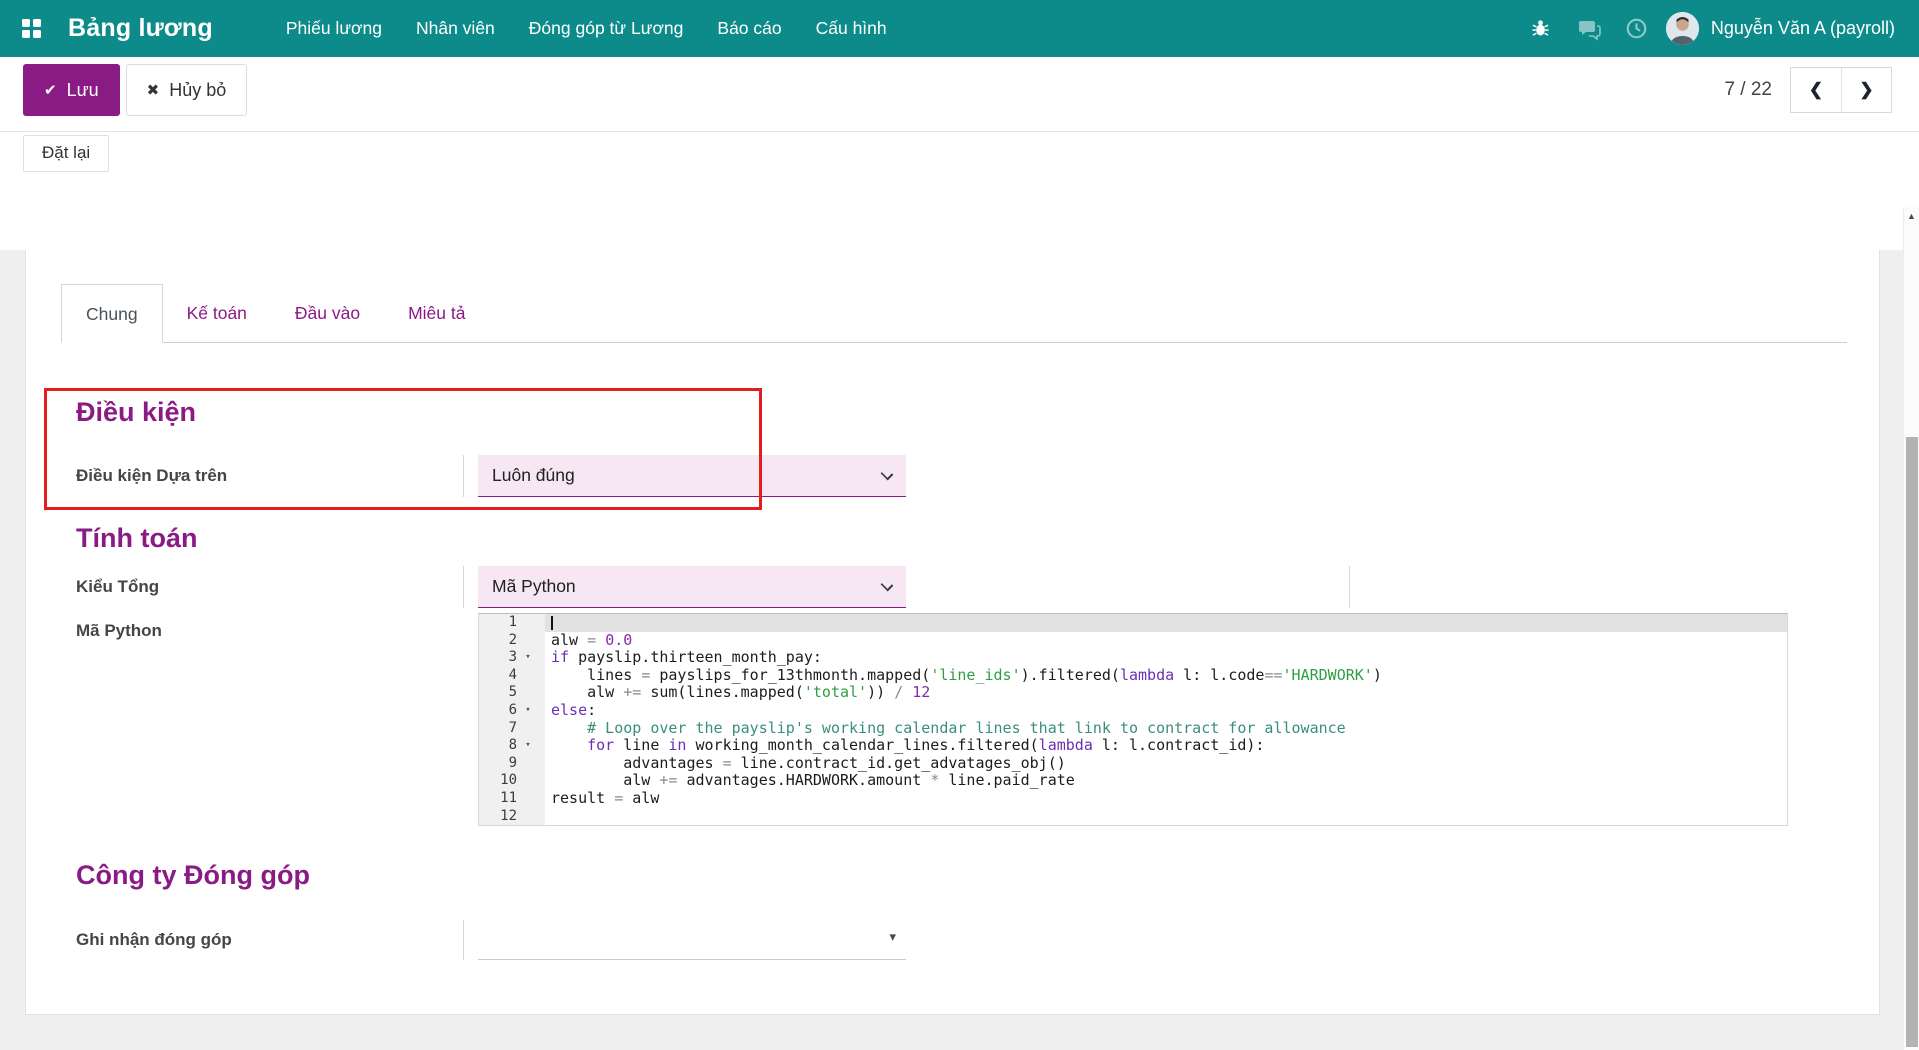 This screenshot has width=1919, height=1050. Describe the element at coordinates (692, 476) in the screenshot. I see `condition-based-on-select: Luôn đúng` at that location.